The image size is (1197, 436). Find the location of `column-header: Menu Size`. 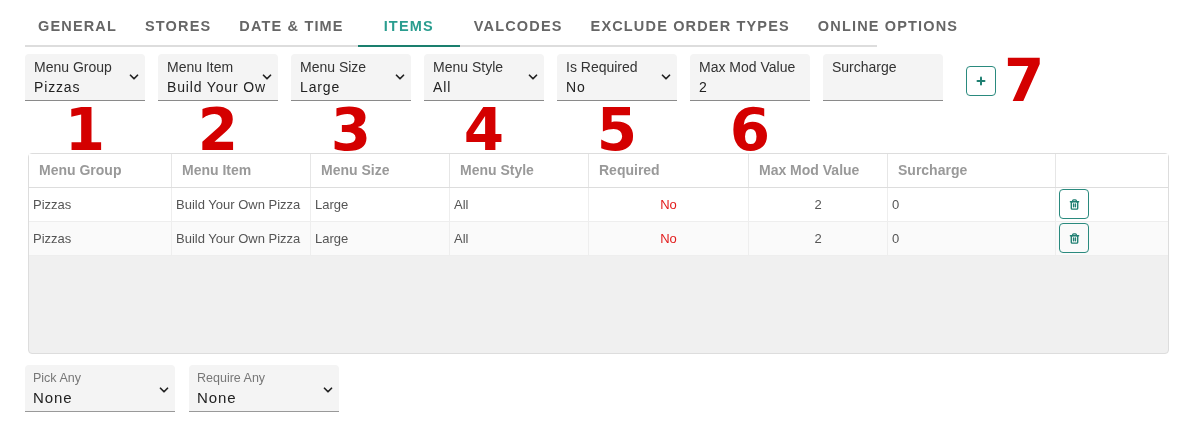

column-header: Menu Size is located at coordinates (380, 170).